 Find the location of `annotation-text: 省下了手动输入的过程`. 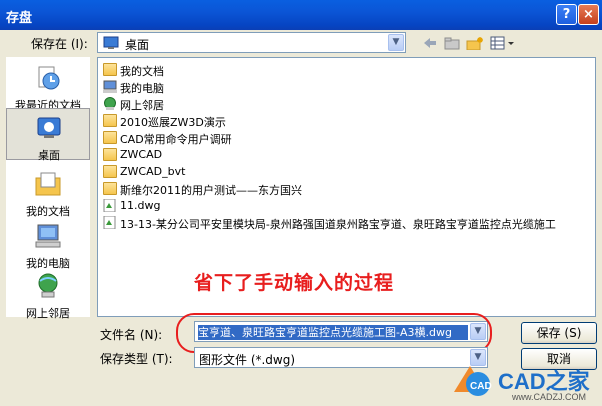

annotation-text: 省下了手动输入的过程 is located at coordinates (294, 283).